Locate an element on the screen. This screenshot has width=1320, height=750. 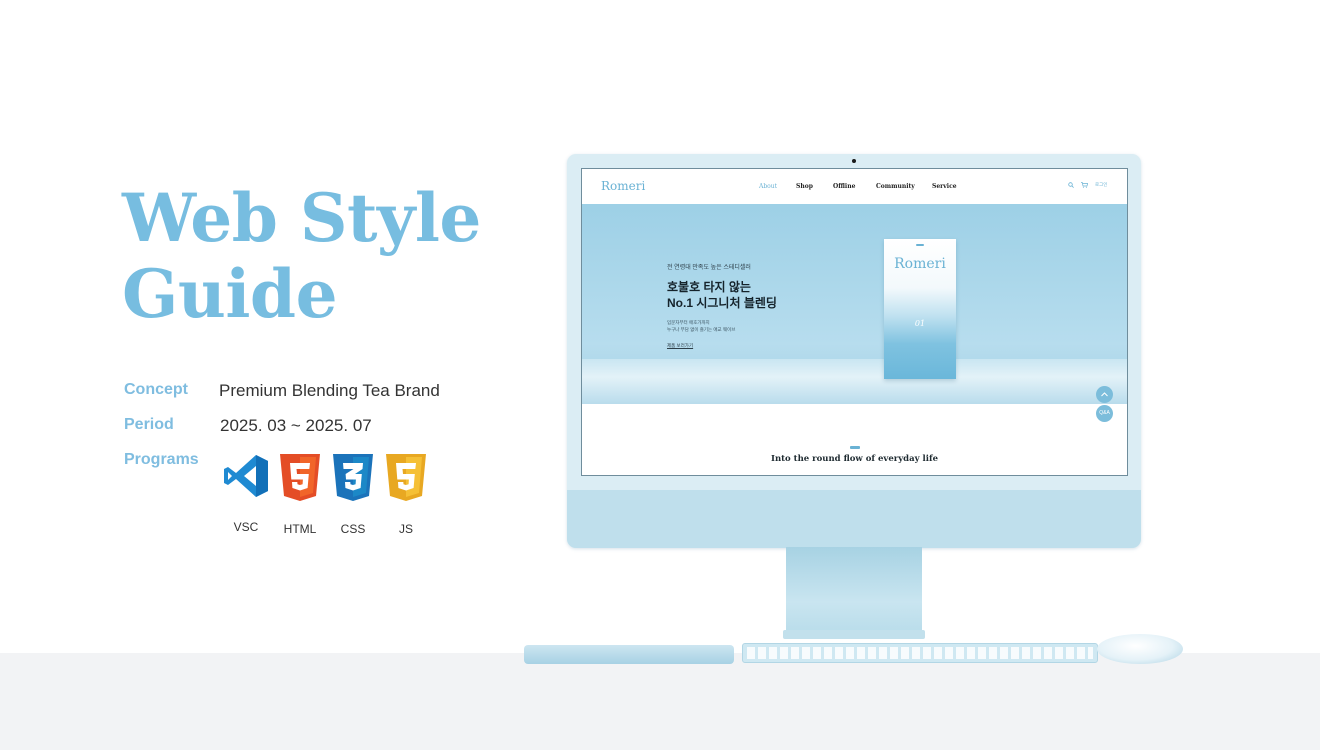
scroll-top-button is located at coordinates (1104, 394).